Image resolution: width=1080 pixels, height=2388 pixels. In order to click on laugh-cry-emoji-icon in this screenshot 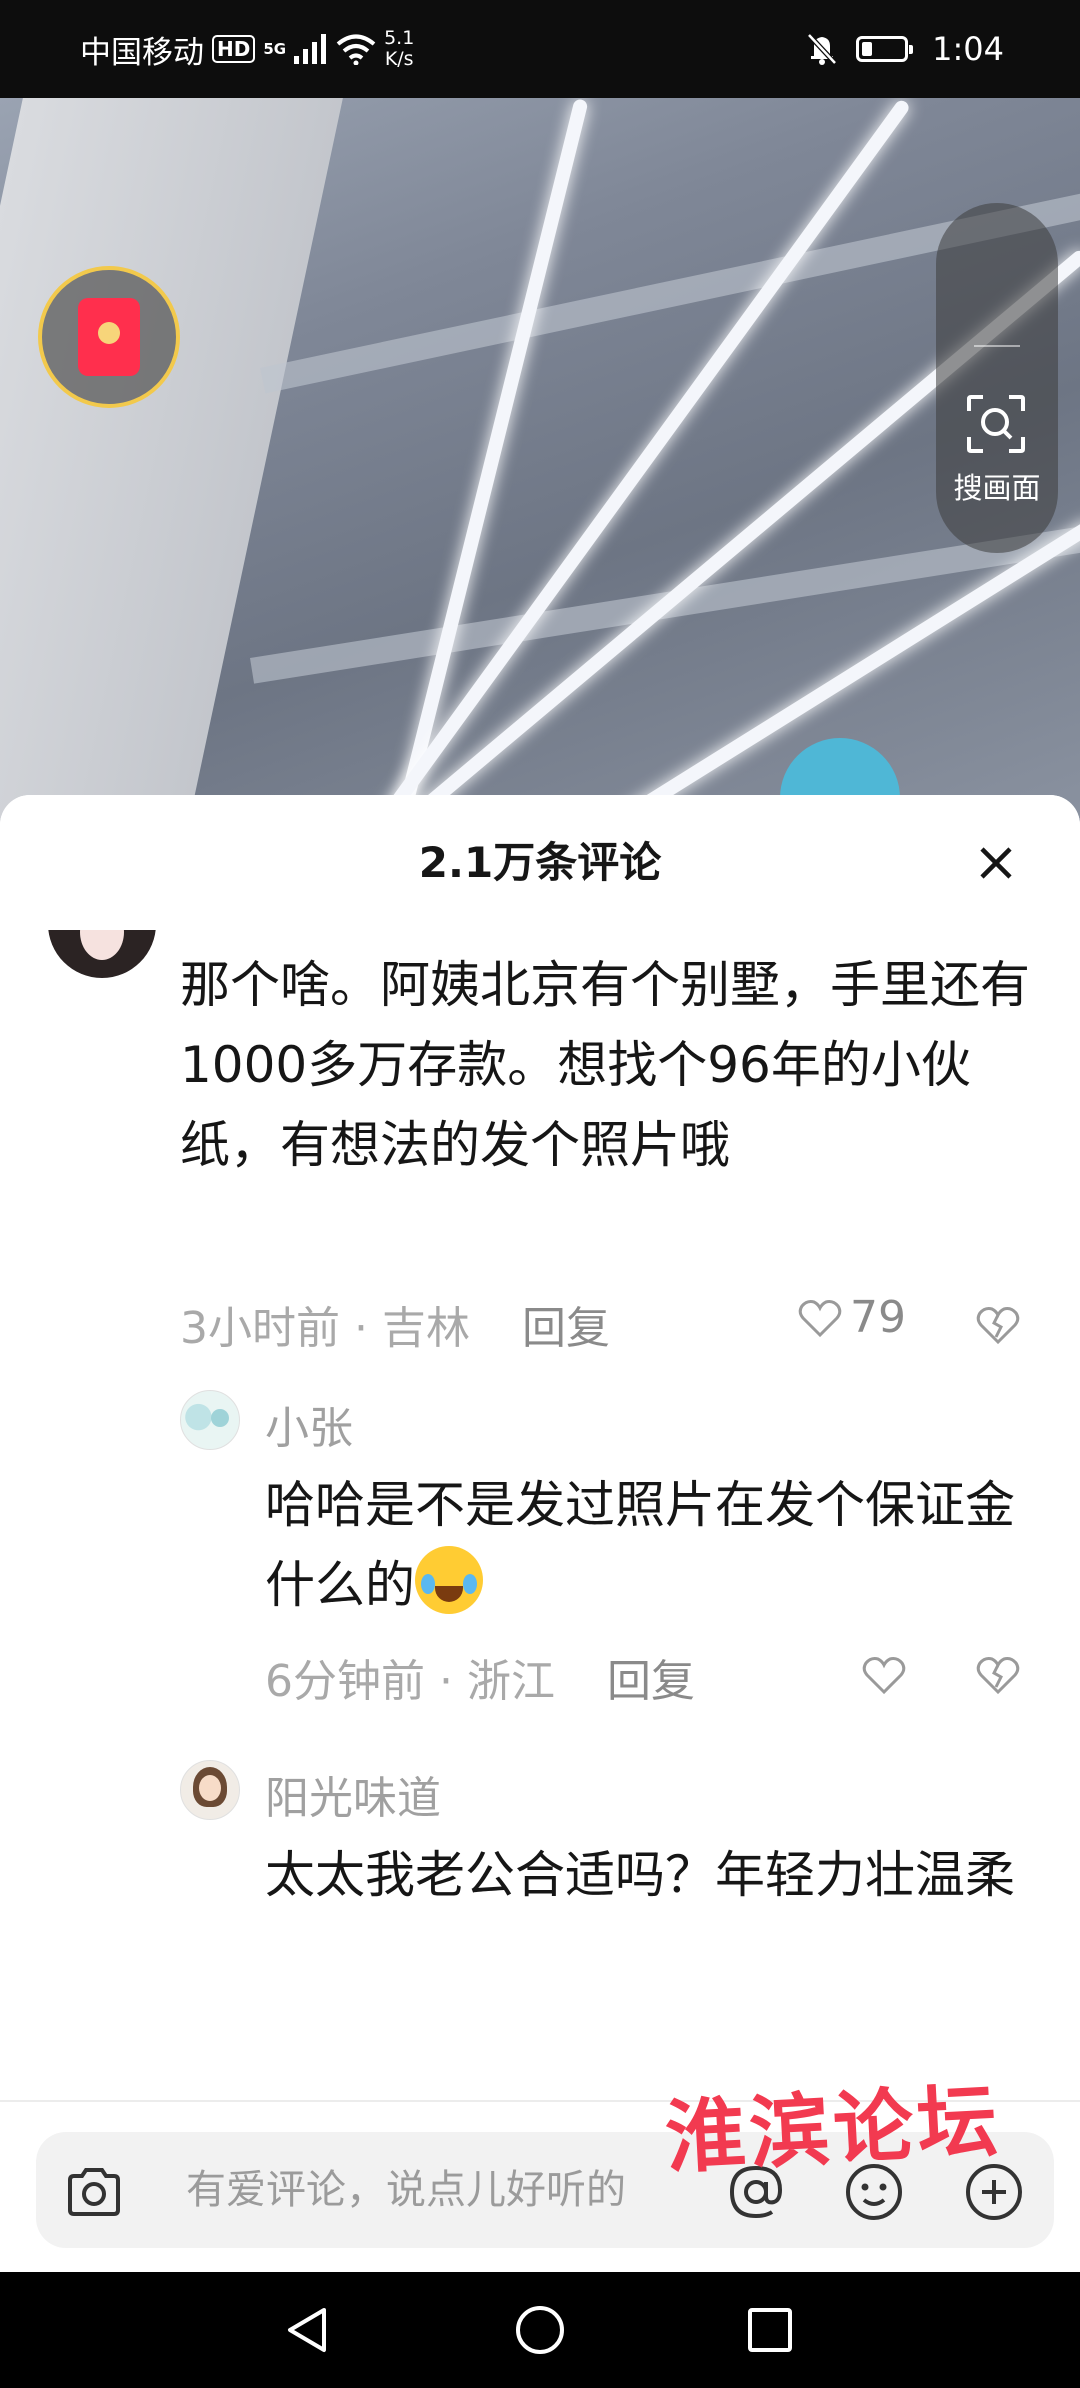, I will do `click(449, 1580)`.